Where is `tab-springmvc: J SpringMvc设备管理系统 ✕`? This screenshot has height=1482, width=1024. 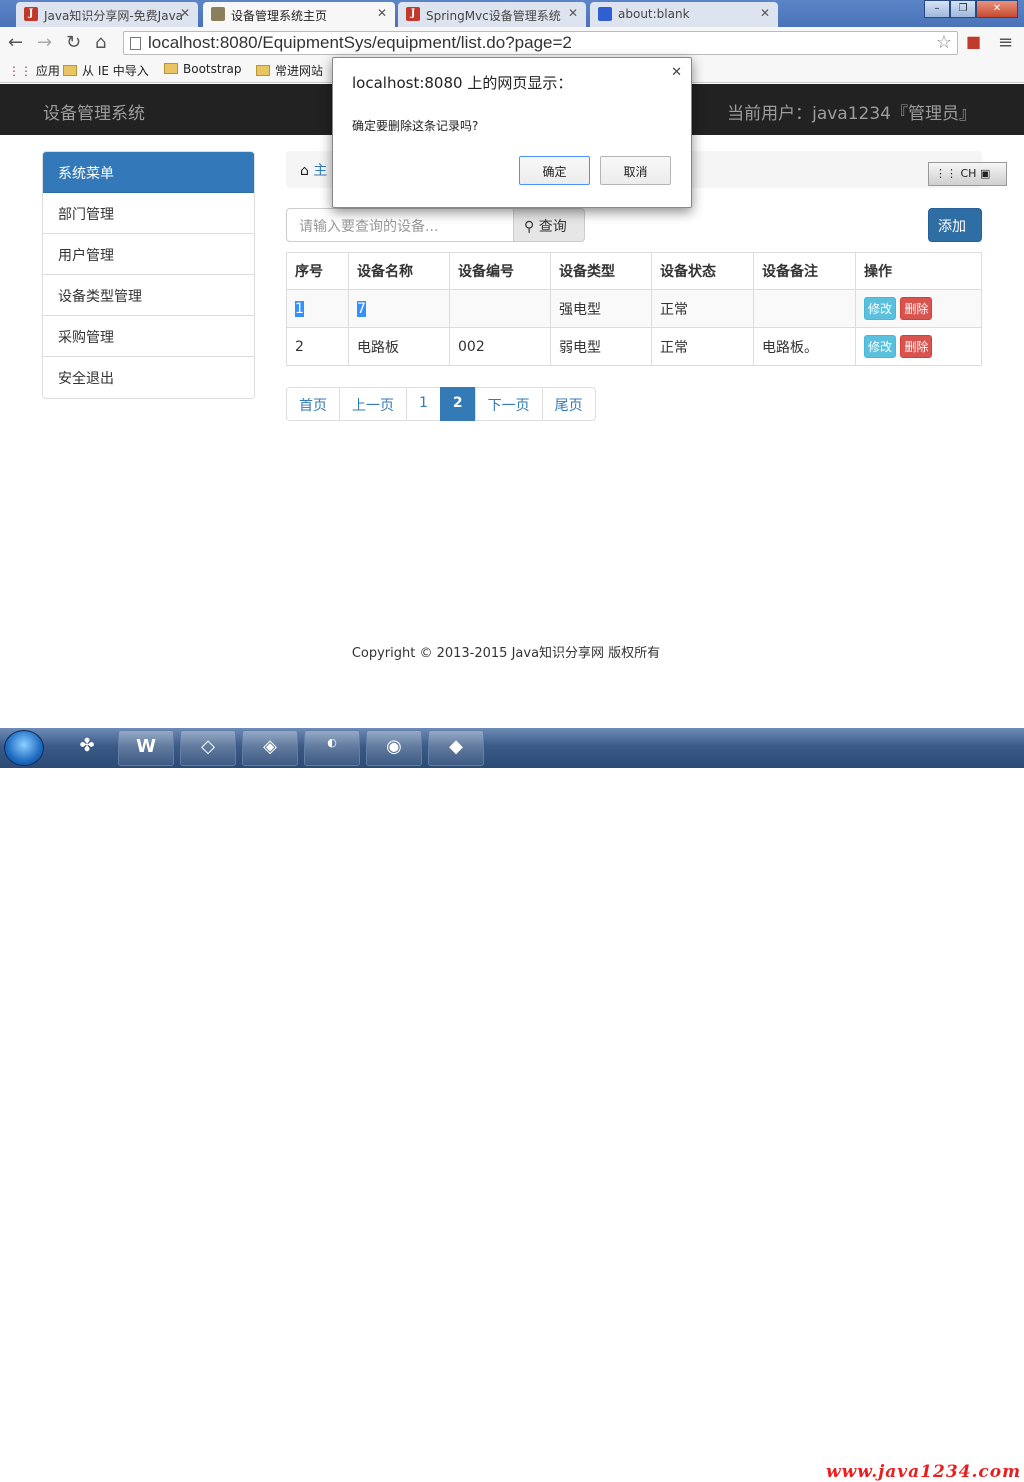
tab-springmvc: J SpringMvc设备管理系统 ✕ is located at coordinates (492, 14).